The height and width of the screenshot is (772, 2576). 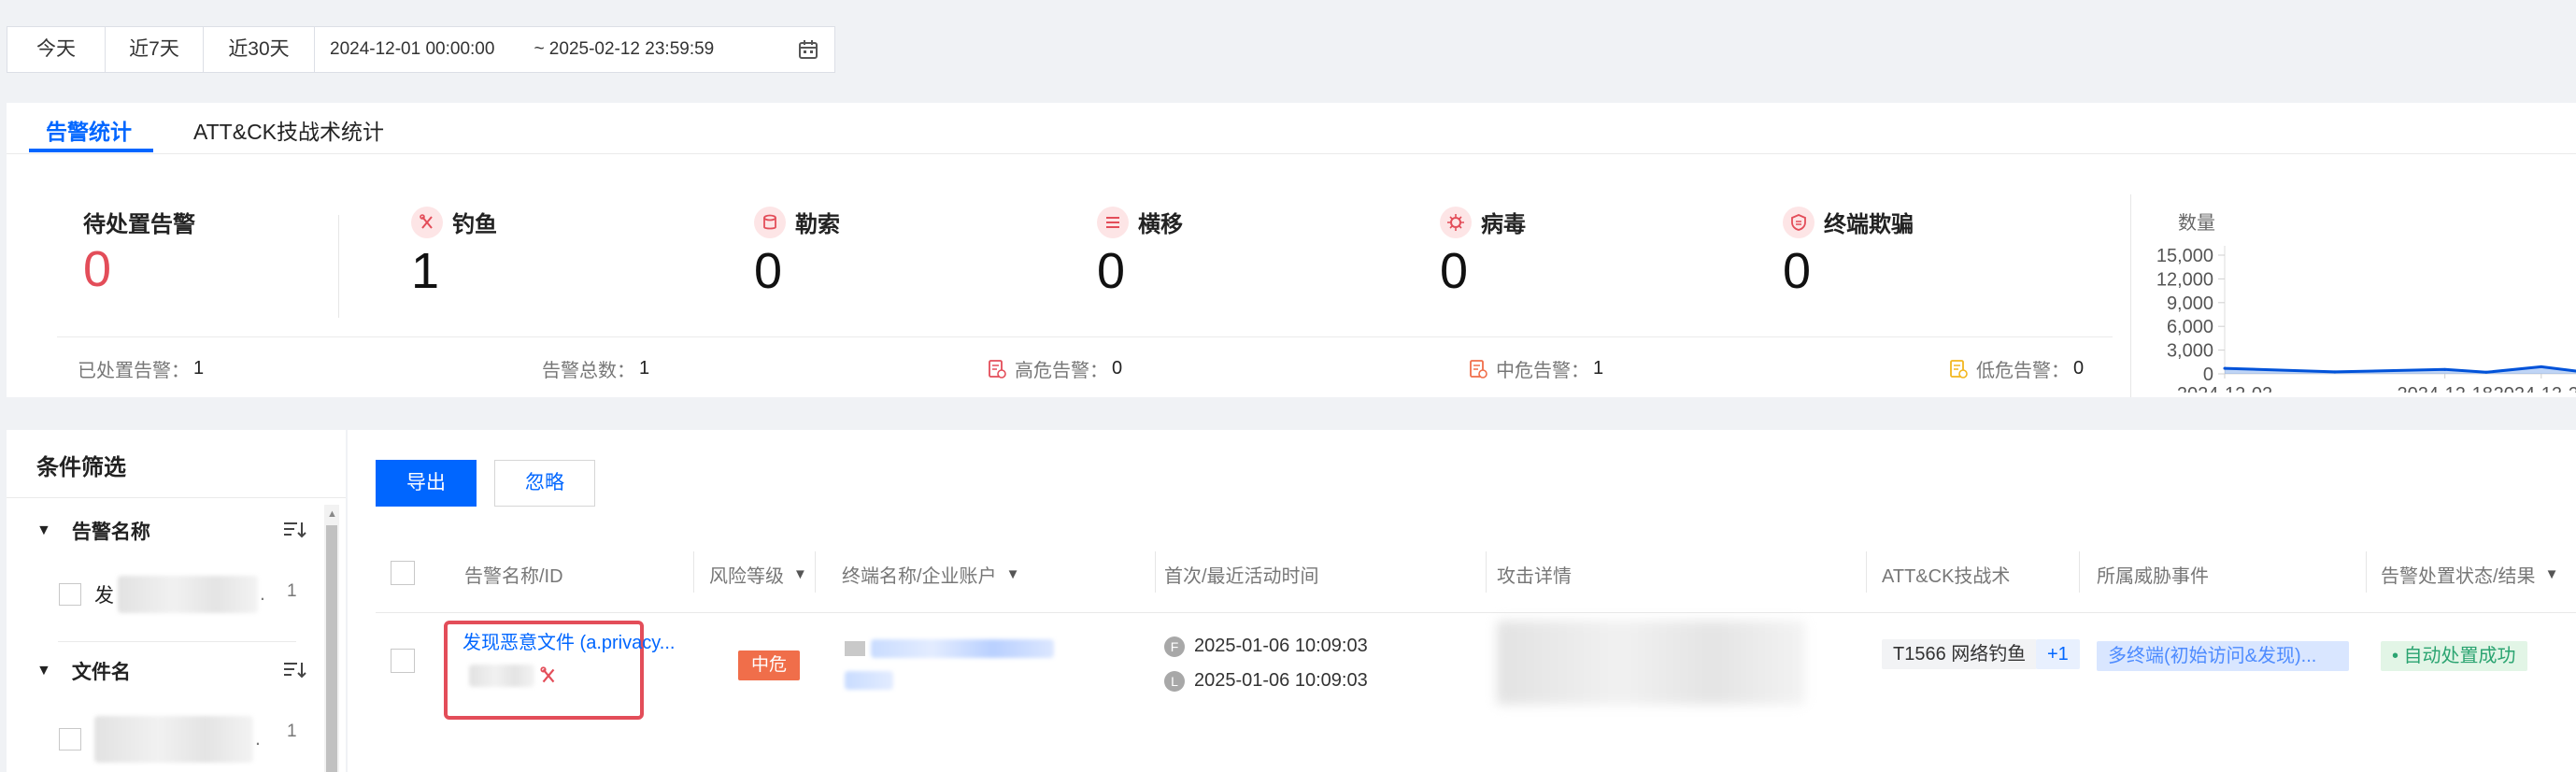 I want to click on pending-alerts-value: 0, so click(x=98, y=269).